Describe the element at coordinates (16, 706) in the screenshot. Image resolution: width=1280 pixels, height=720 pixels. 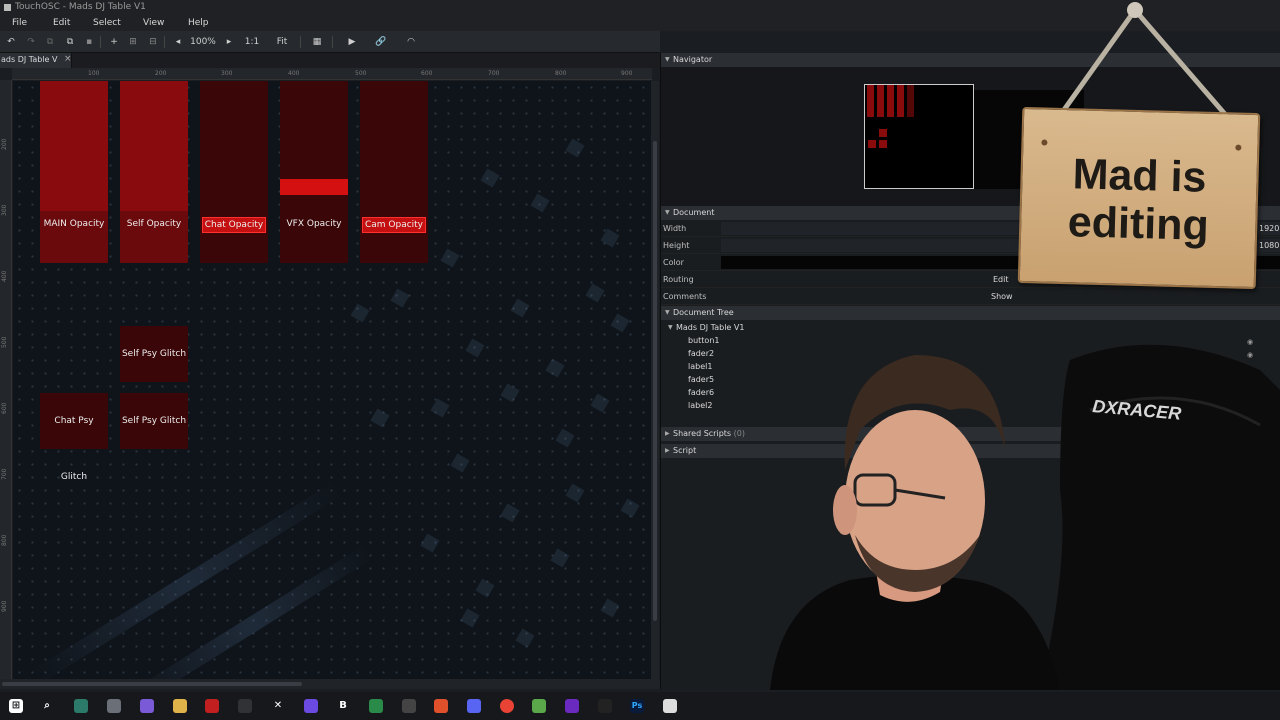
I see `windows-icon: ⊞` at that location.